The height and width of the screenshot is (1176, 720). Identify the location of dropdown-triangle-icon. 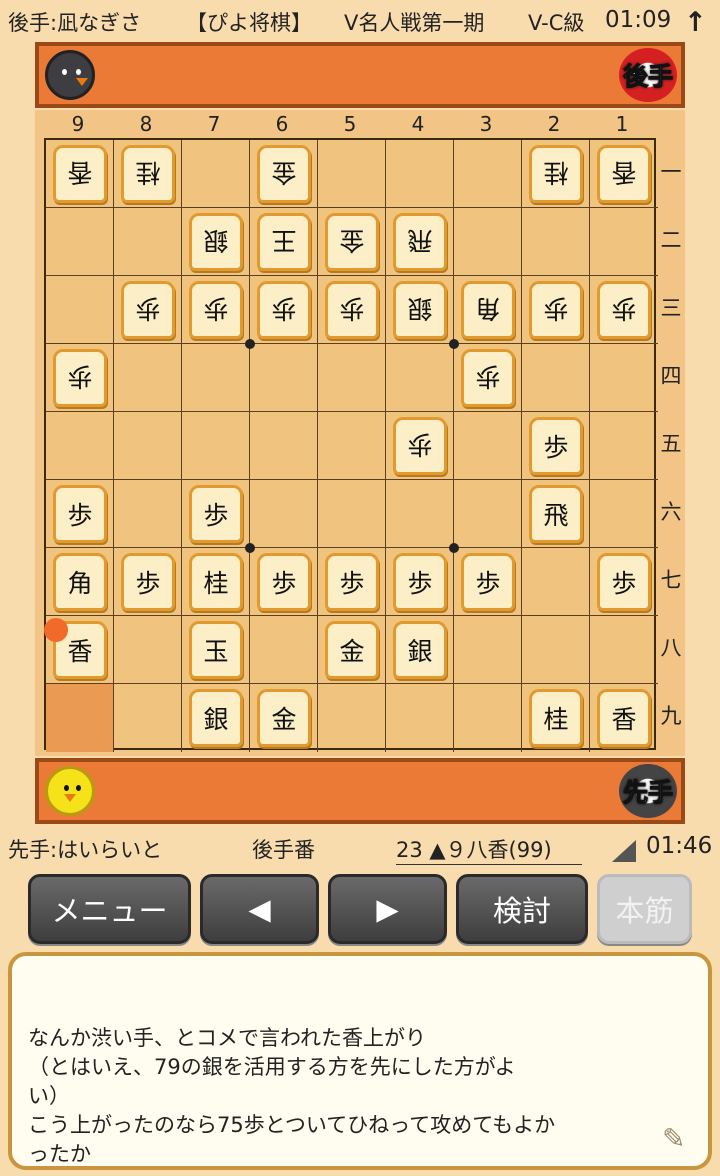
(624, 851).